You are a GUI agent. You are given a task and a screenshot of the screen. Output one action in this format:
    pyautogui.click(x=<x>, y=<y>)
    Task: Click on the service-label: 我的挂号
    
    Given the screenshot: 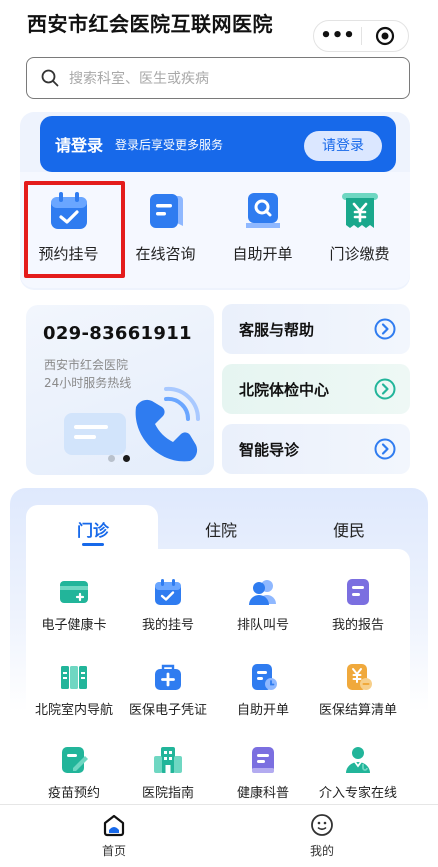 What is the action you would take?
    pyautogui.click(x=167, y=625)
    